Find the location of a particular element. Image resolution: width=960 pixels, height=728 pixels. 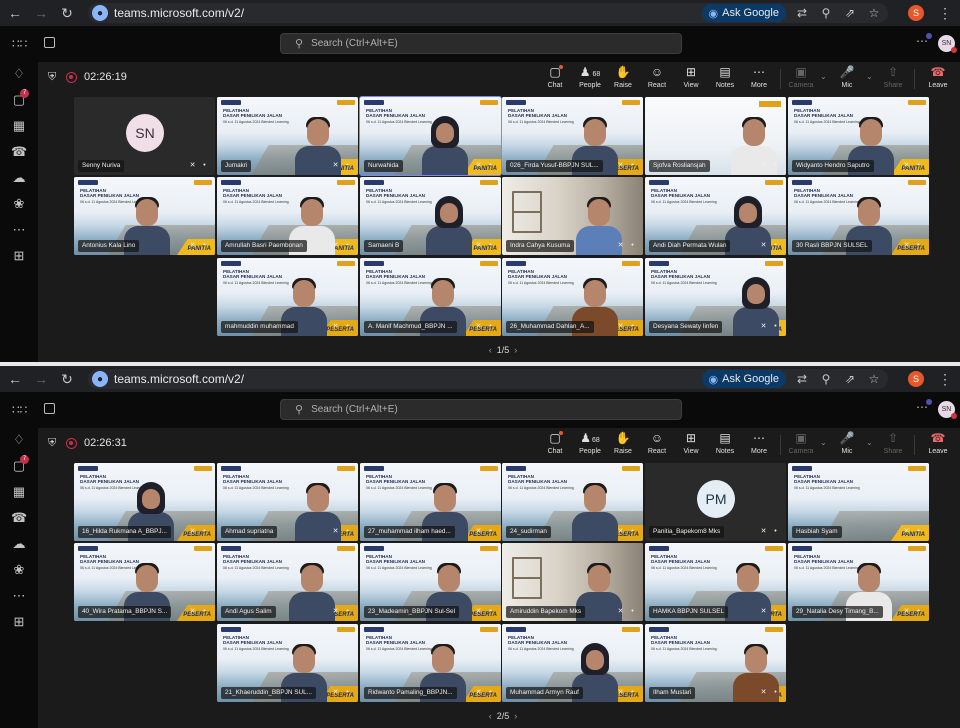

next-page-icon: › is located at coordinates (515, 350).